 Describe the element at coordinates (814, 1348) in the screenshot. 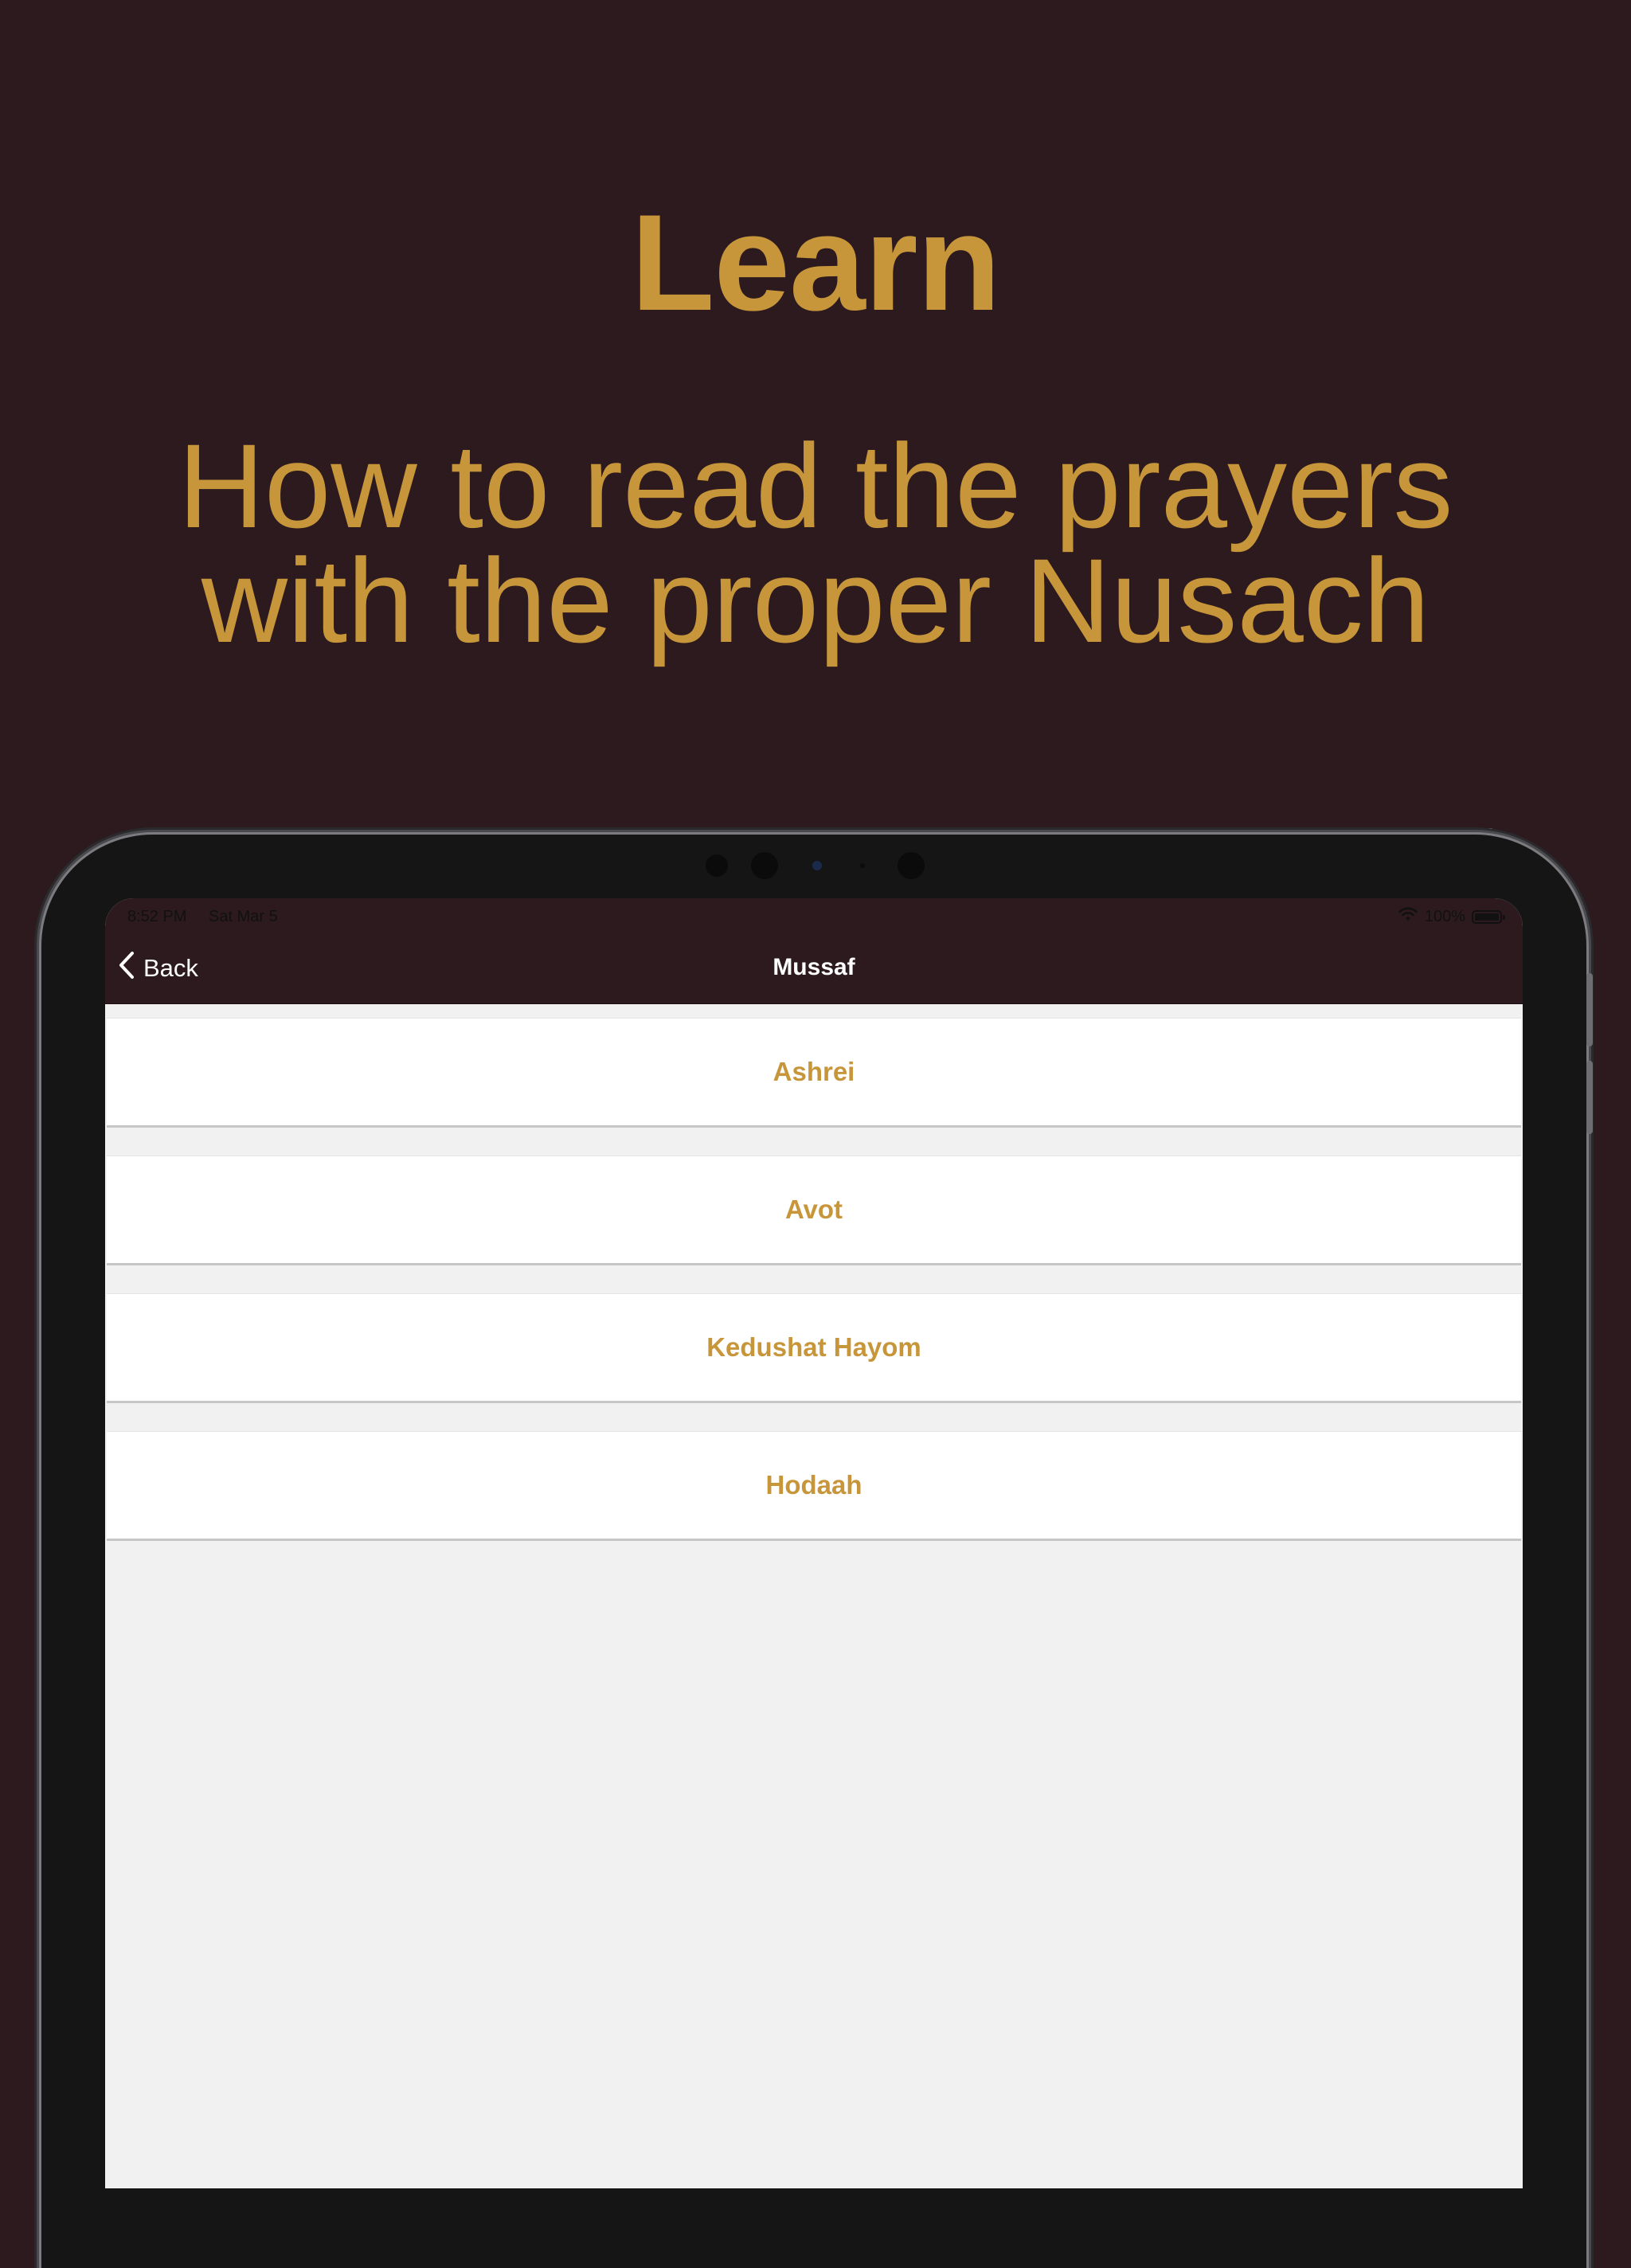

I see `list-item-kedushat-hayom: Kedushat Hayom` at that location.